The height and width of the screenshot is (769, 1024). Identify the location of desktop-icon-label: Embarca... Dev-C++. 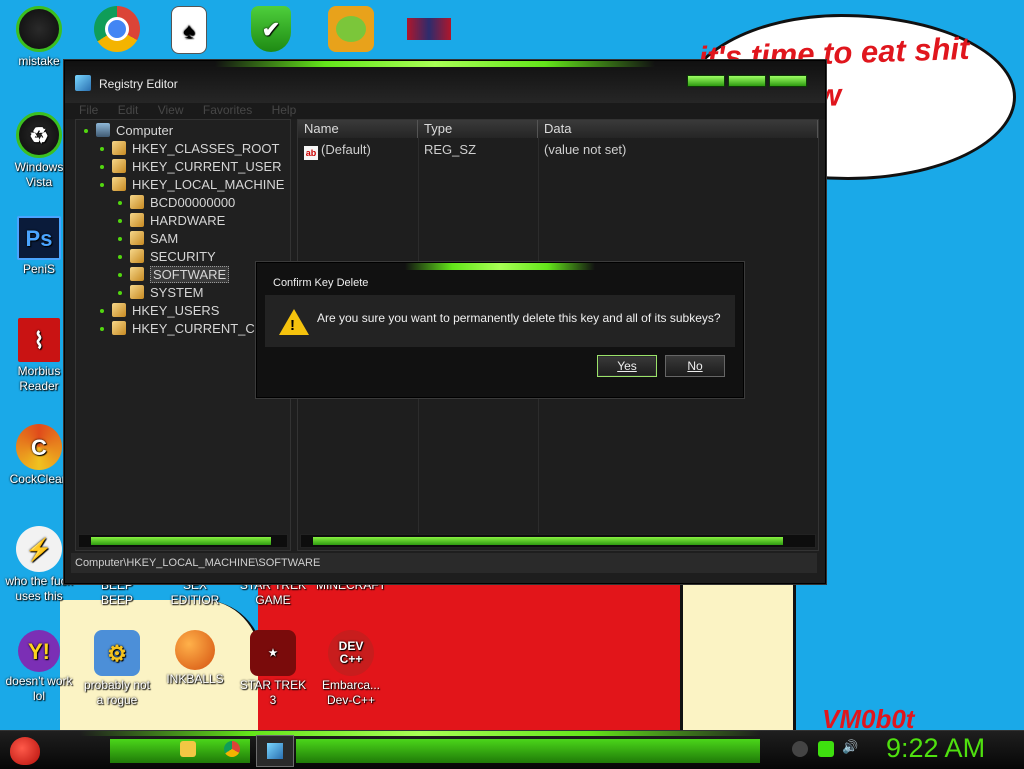
(351, 692).